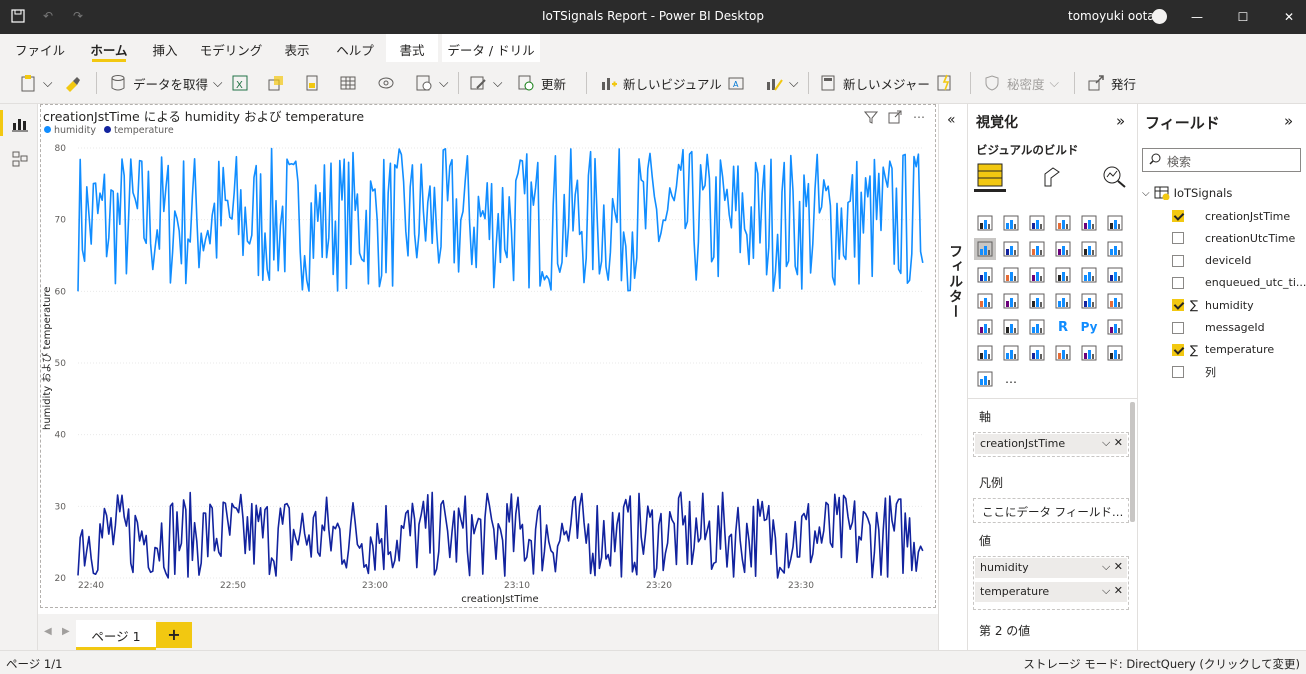  What do you see at coordinates (1243, 17) in the screenshot?
I see `maximize-icon: ☐` at bounding box center [1243, 17].